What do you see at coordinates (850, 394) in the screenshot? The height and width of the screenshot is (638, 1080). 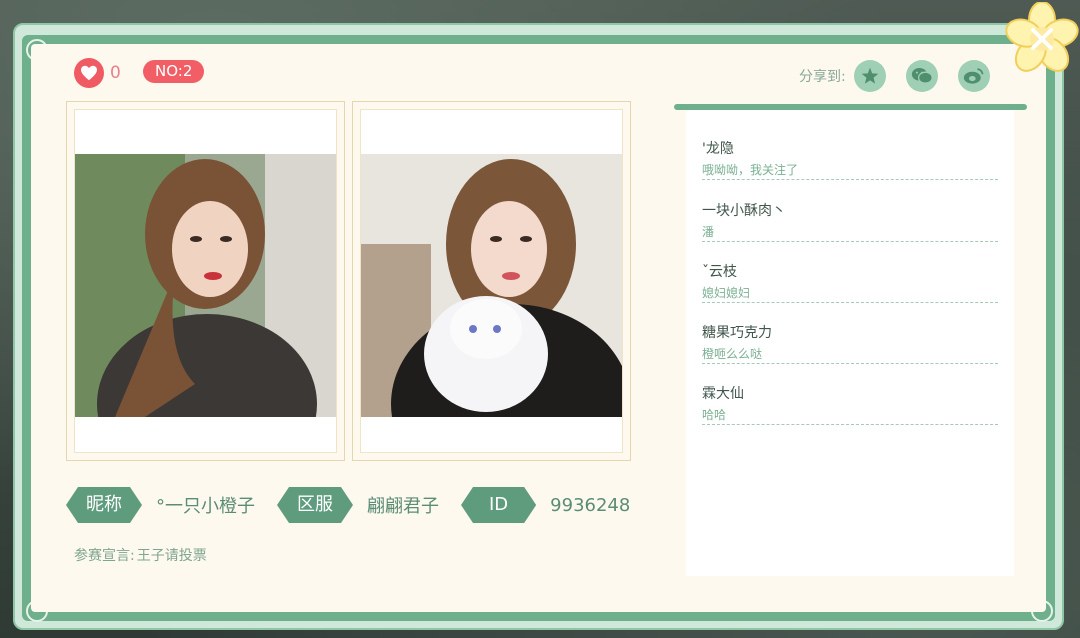 I see `comment-item: 霖大仙 哈哈` at bounding box center [850, 394].